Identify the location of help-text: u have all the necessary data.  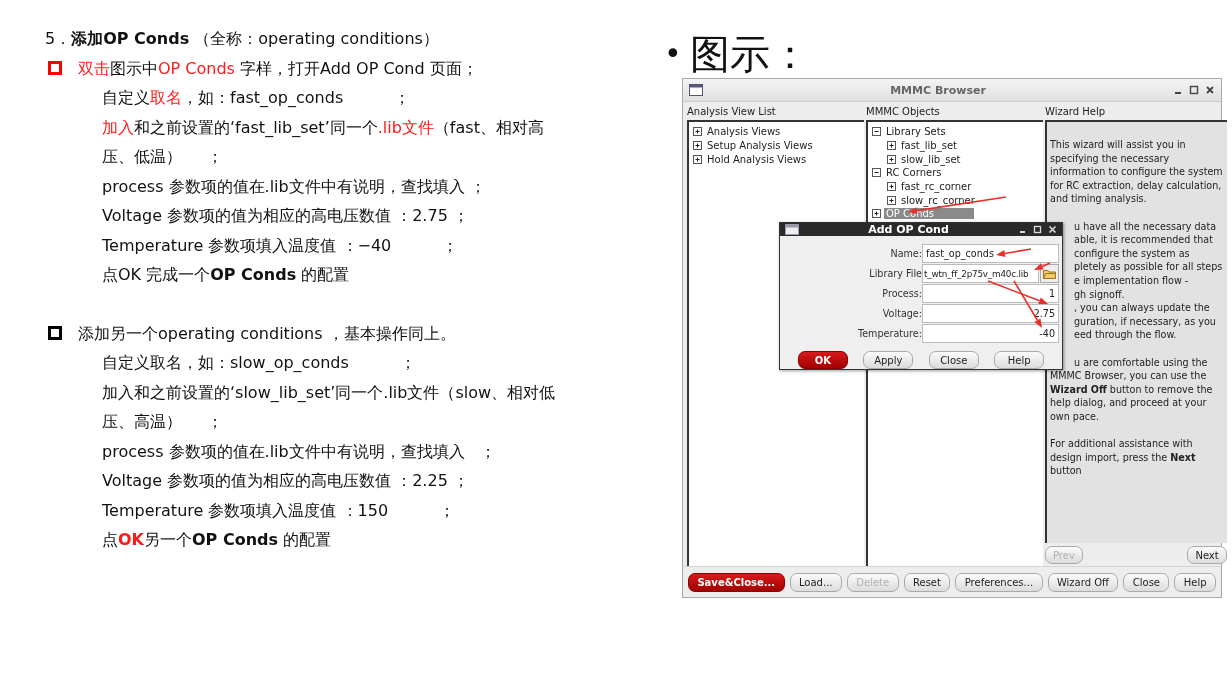
(1146, 226).